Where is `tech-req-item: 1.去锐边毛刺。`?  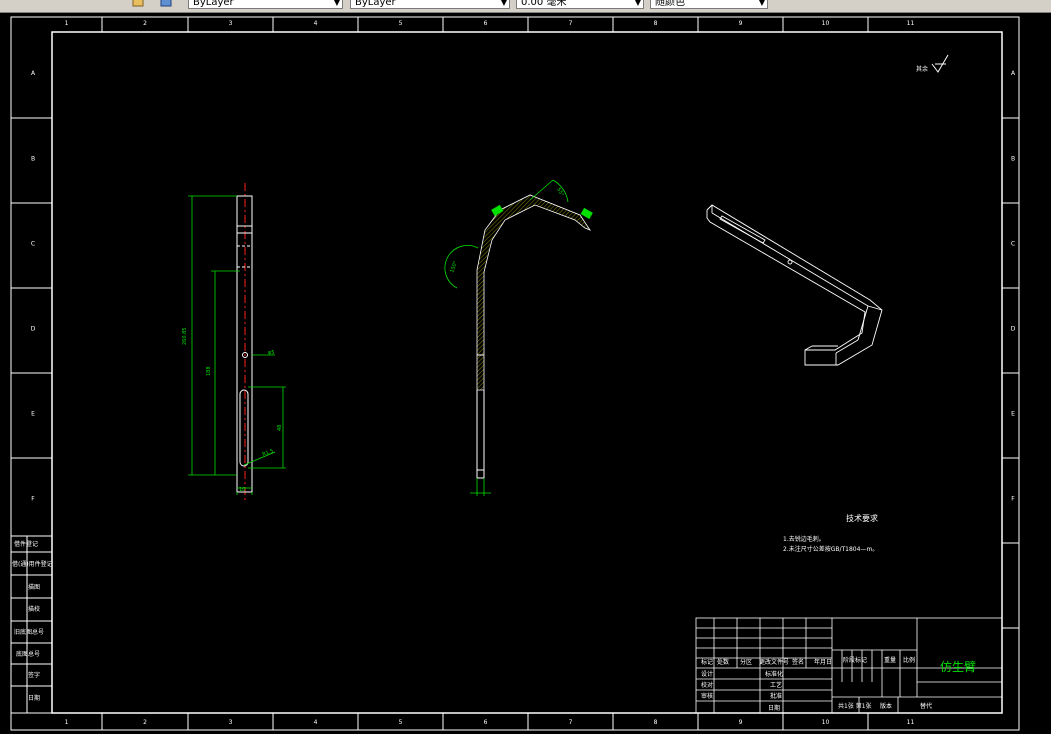
tech-req-item: 1.去锐边毛刺。 is located at coordinates (804, 539).